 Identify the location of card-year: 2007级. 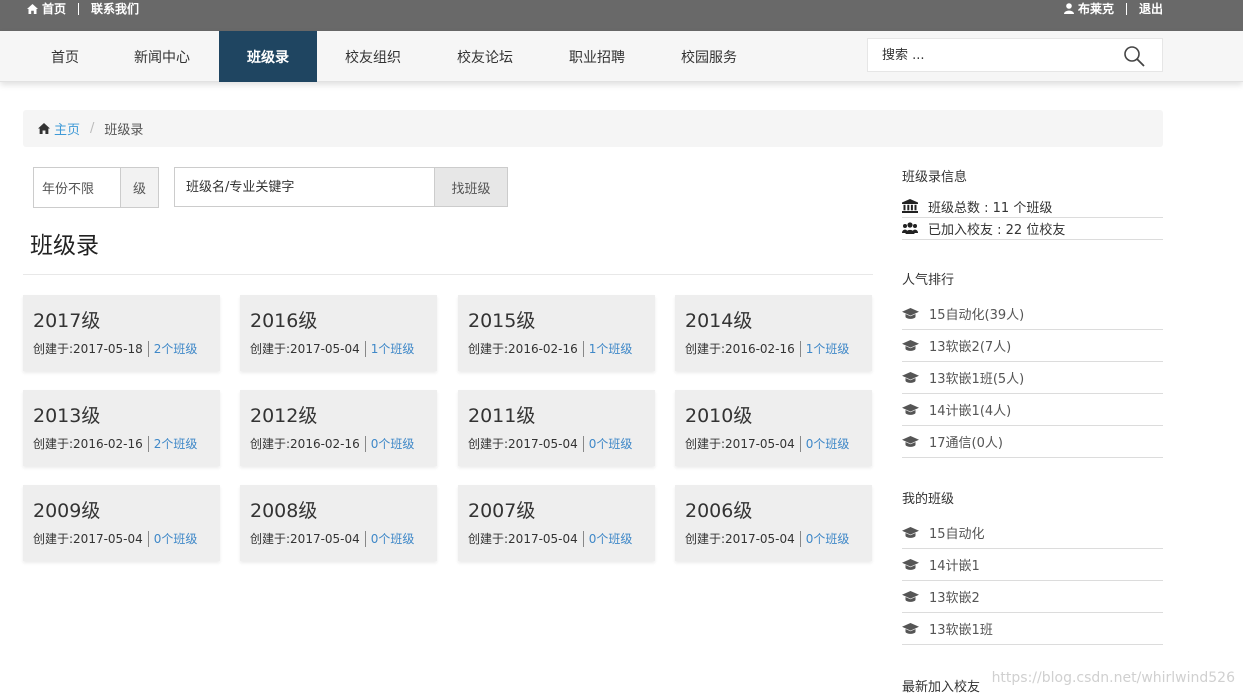
(501, 509).